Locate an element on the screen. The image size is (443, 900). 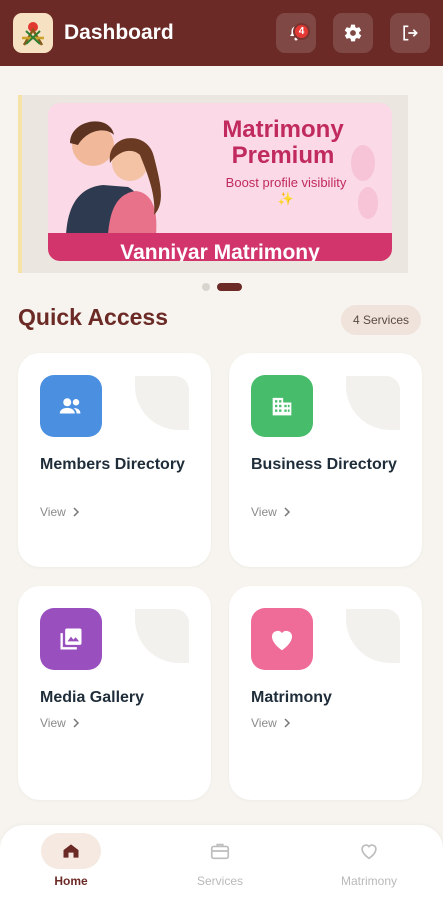
gear-icon is located at coordinates (353, 33).